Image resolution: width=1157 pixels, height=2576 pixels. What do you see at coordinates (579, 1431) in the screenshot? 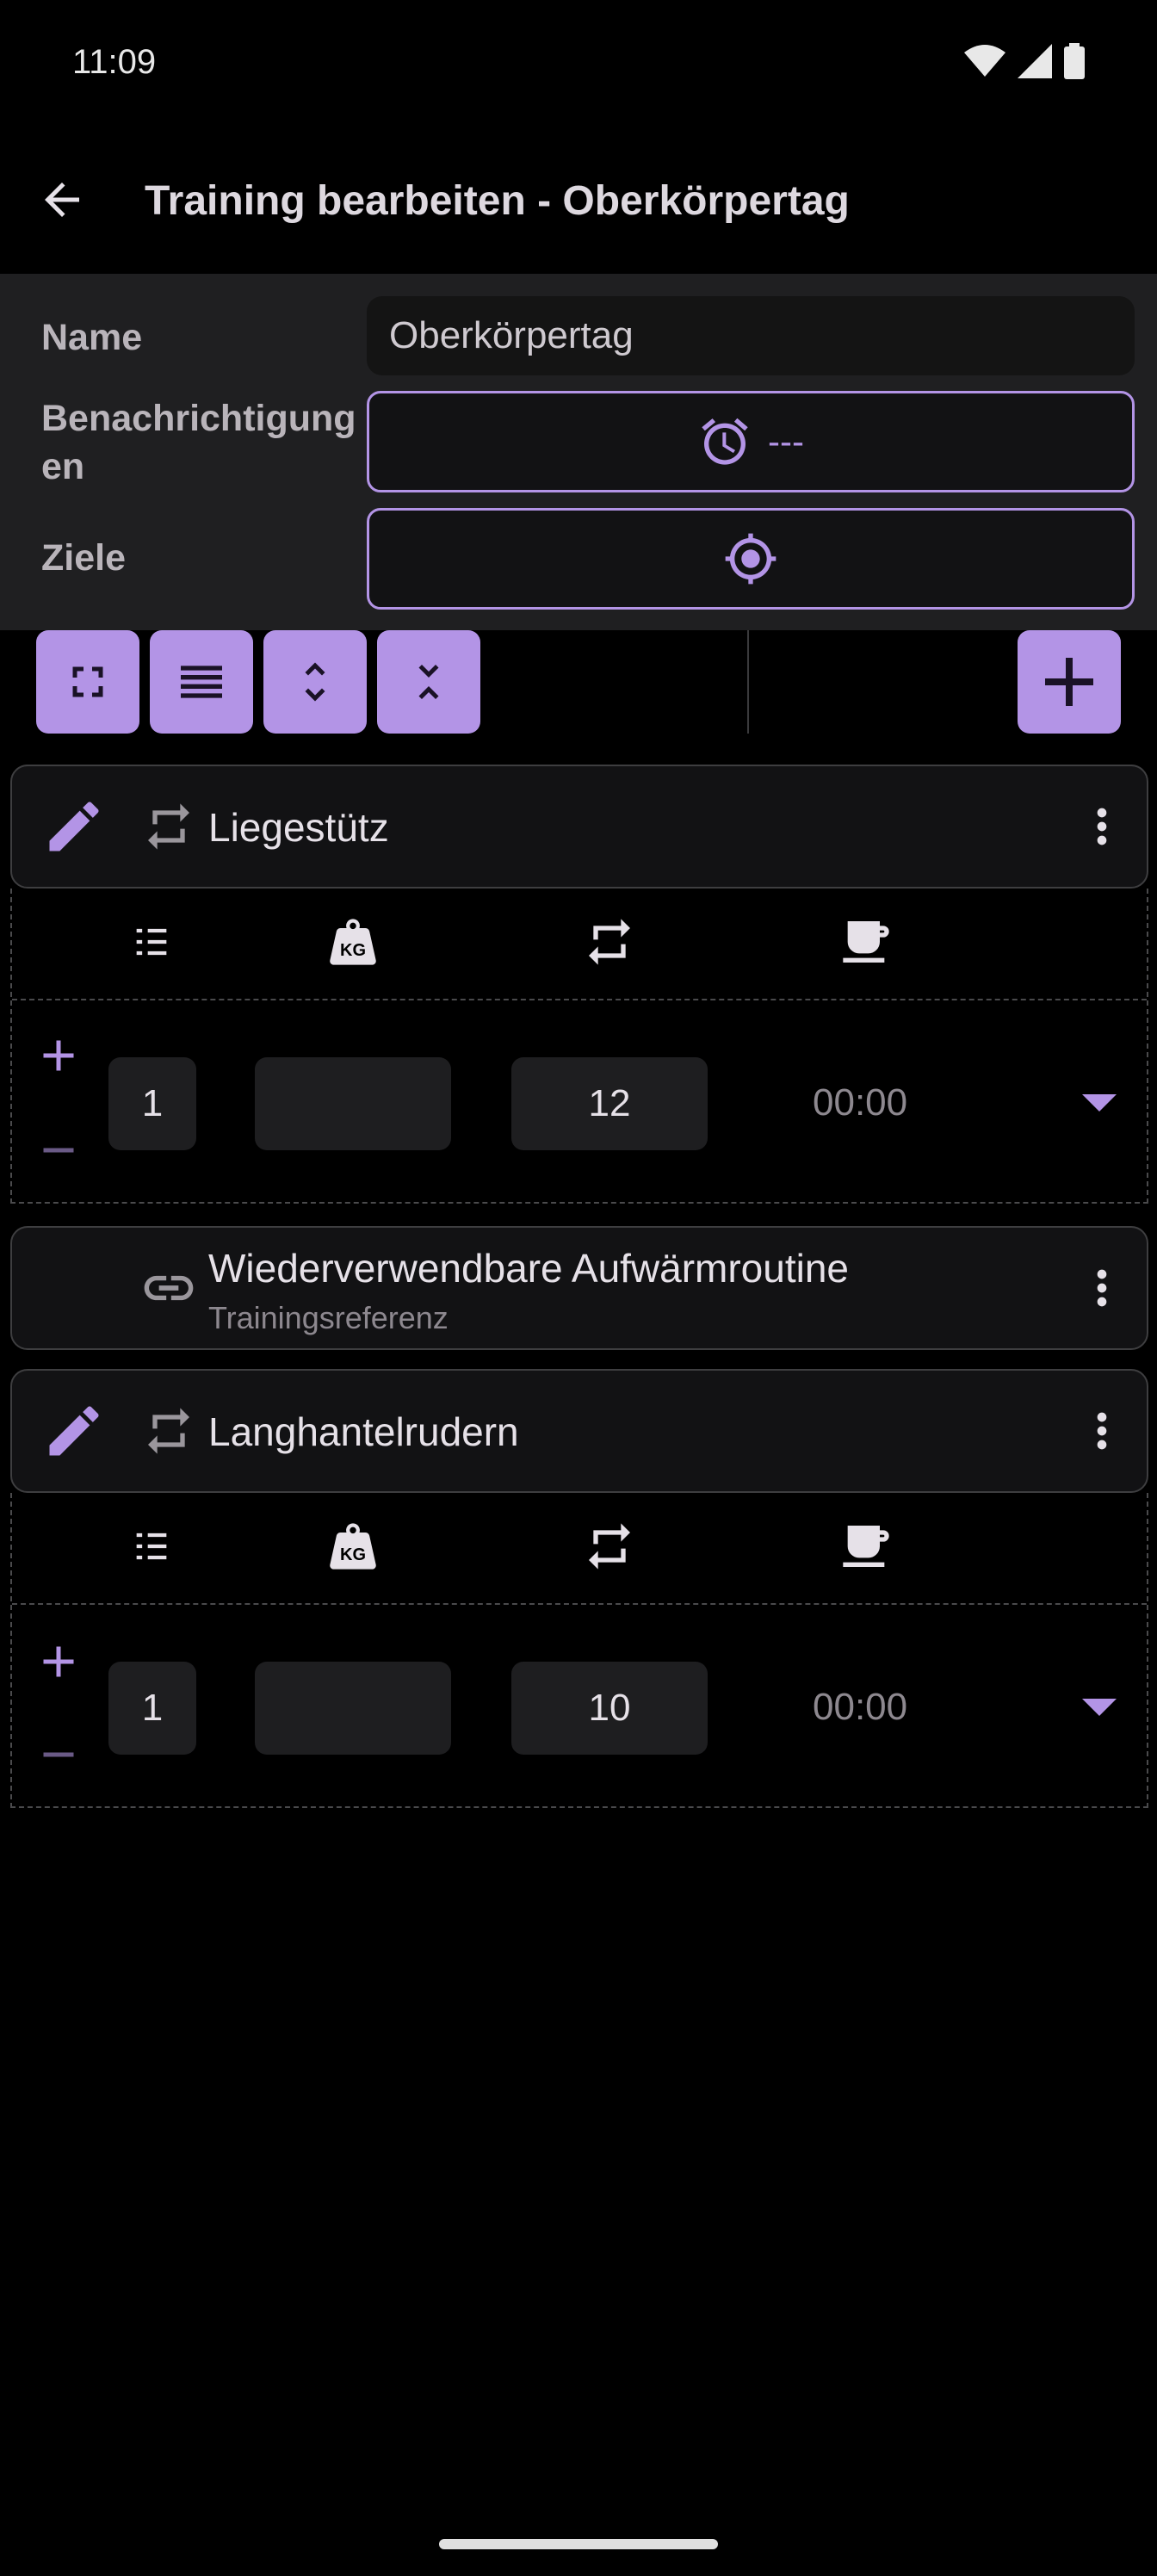
I see `exercise-card: Langhantelrudern` at bounding box center [579, 1431].